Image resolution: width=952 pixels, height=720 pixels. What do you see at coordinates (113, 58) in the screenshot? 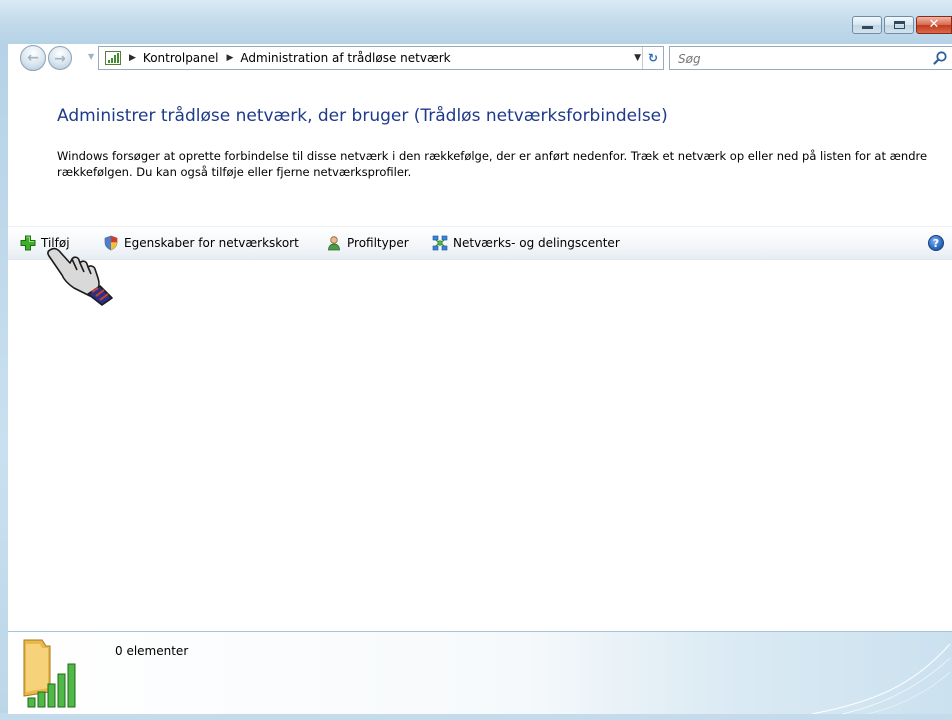
I see `wireless-network-icon` at bounding box center [113, 58].